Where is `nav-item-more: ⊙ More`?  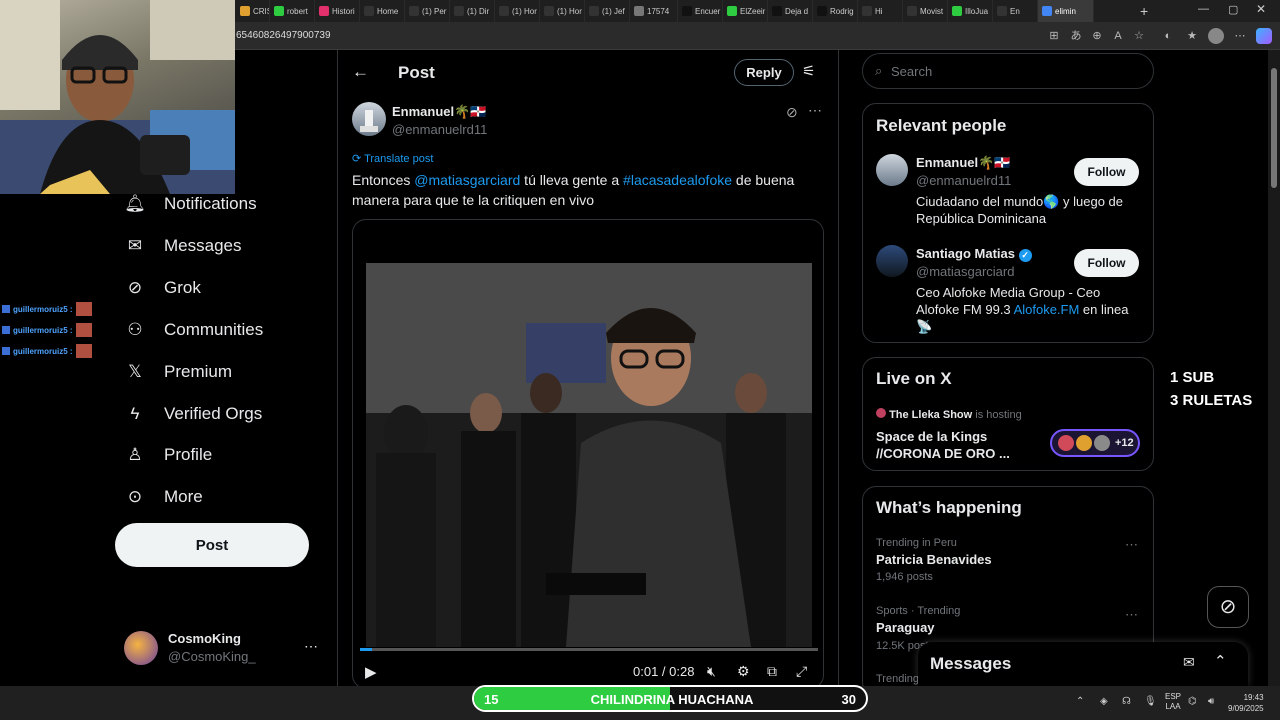
nav-item-more: ⊙ More is located at coordinates (163, 497).